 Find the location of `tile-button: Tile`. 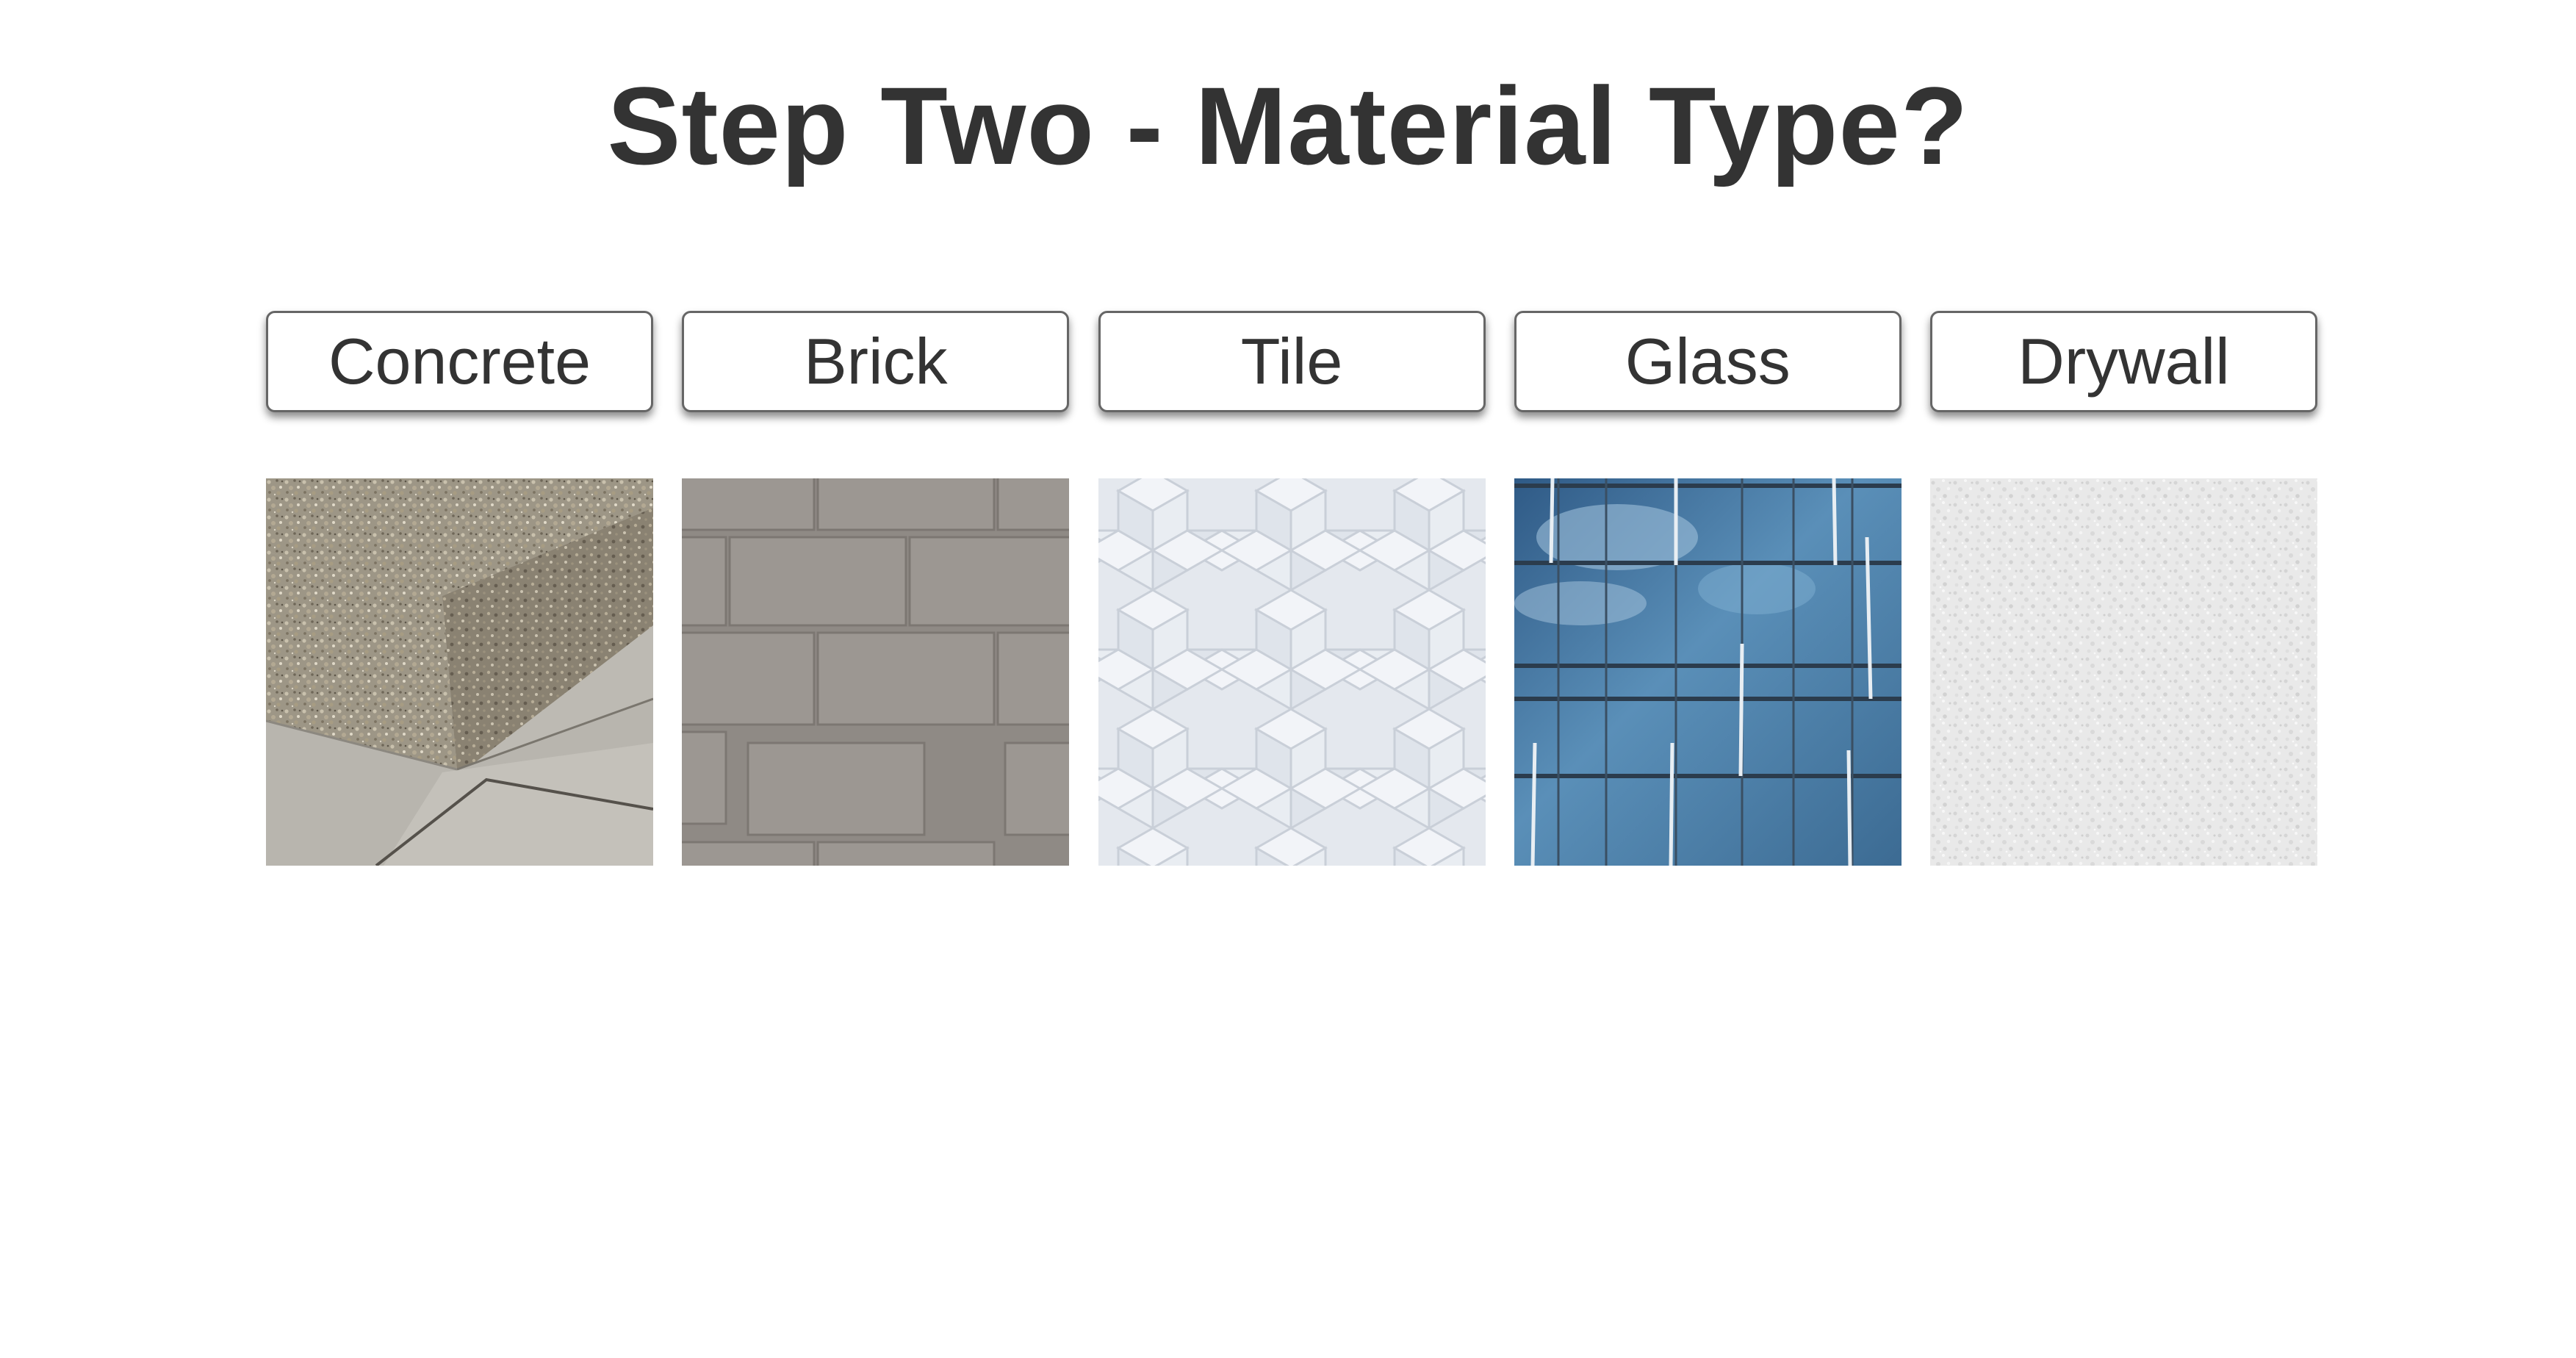

tile-button: Tile is located at coordinates (1292, 362).